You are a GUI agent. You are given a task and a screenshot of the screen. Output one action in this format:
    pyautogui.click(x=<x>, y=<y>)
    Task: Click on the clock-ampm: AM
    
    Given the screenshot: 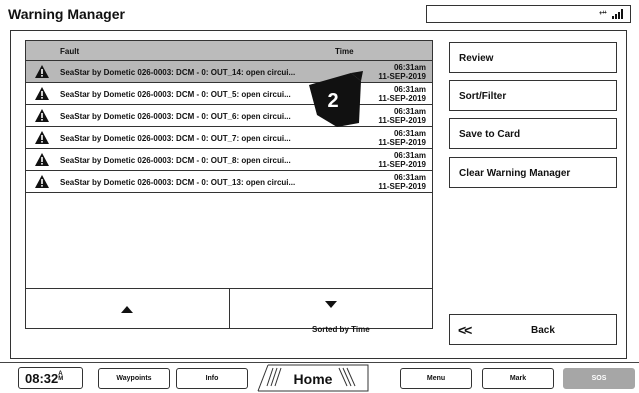 What is the action you would take?
    pyautogui.click(x=61, y=376)
    